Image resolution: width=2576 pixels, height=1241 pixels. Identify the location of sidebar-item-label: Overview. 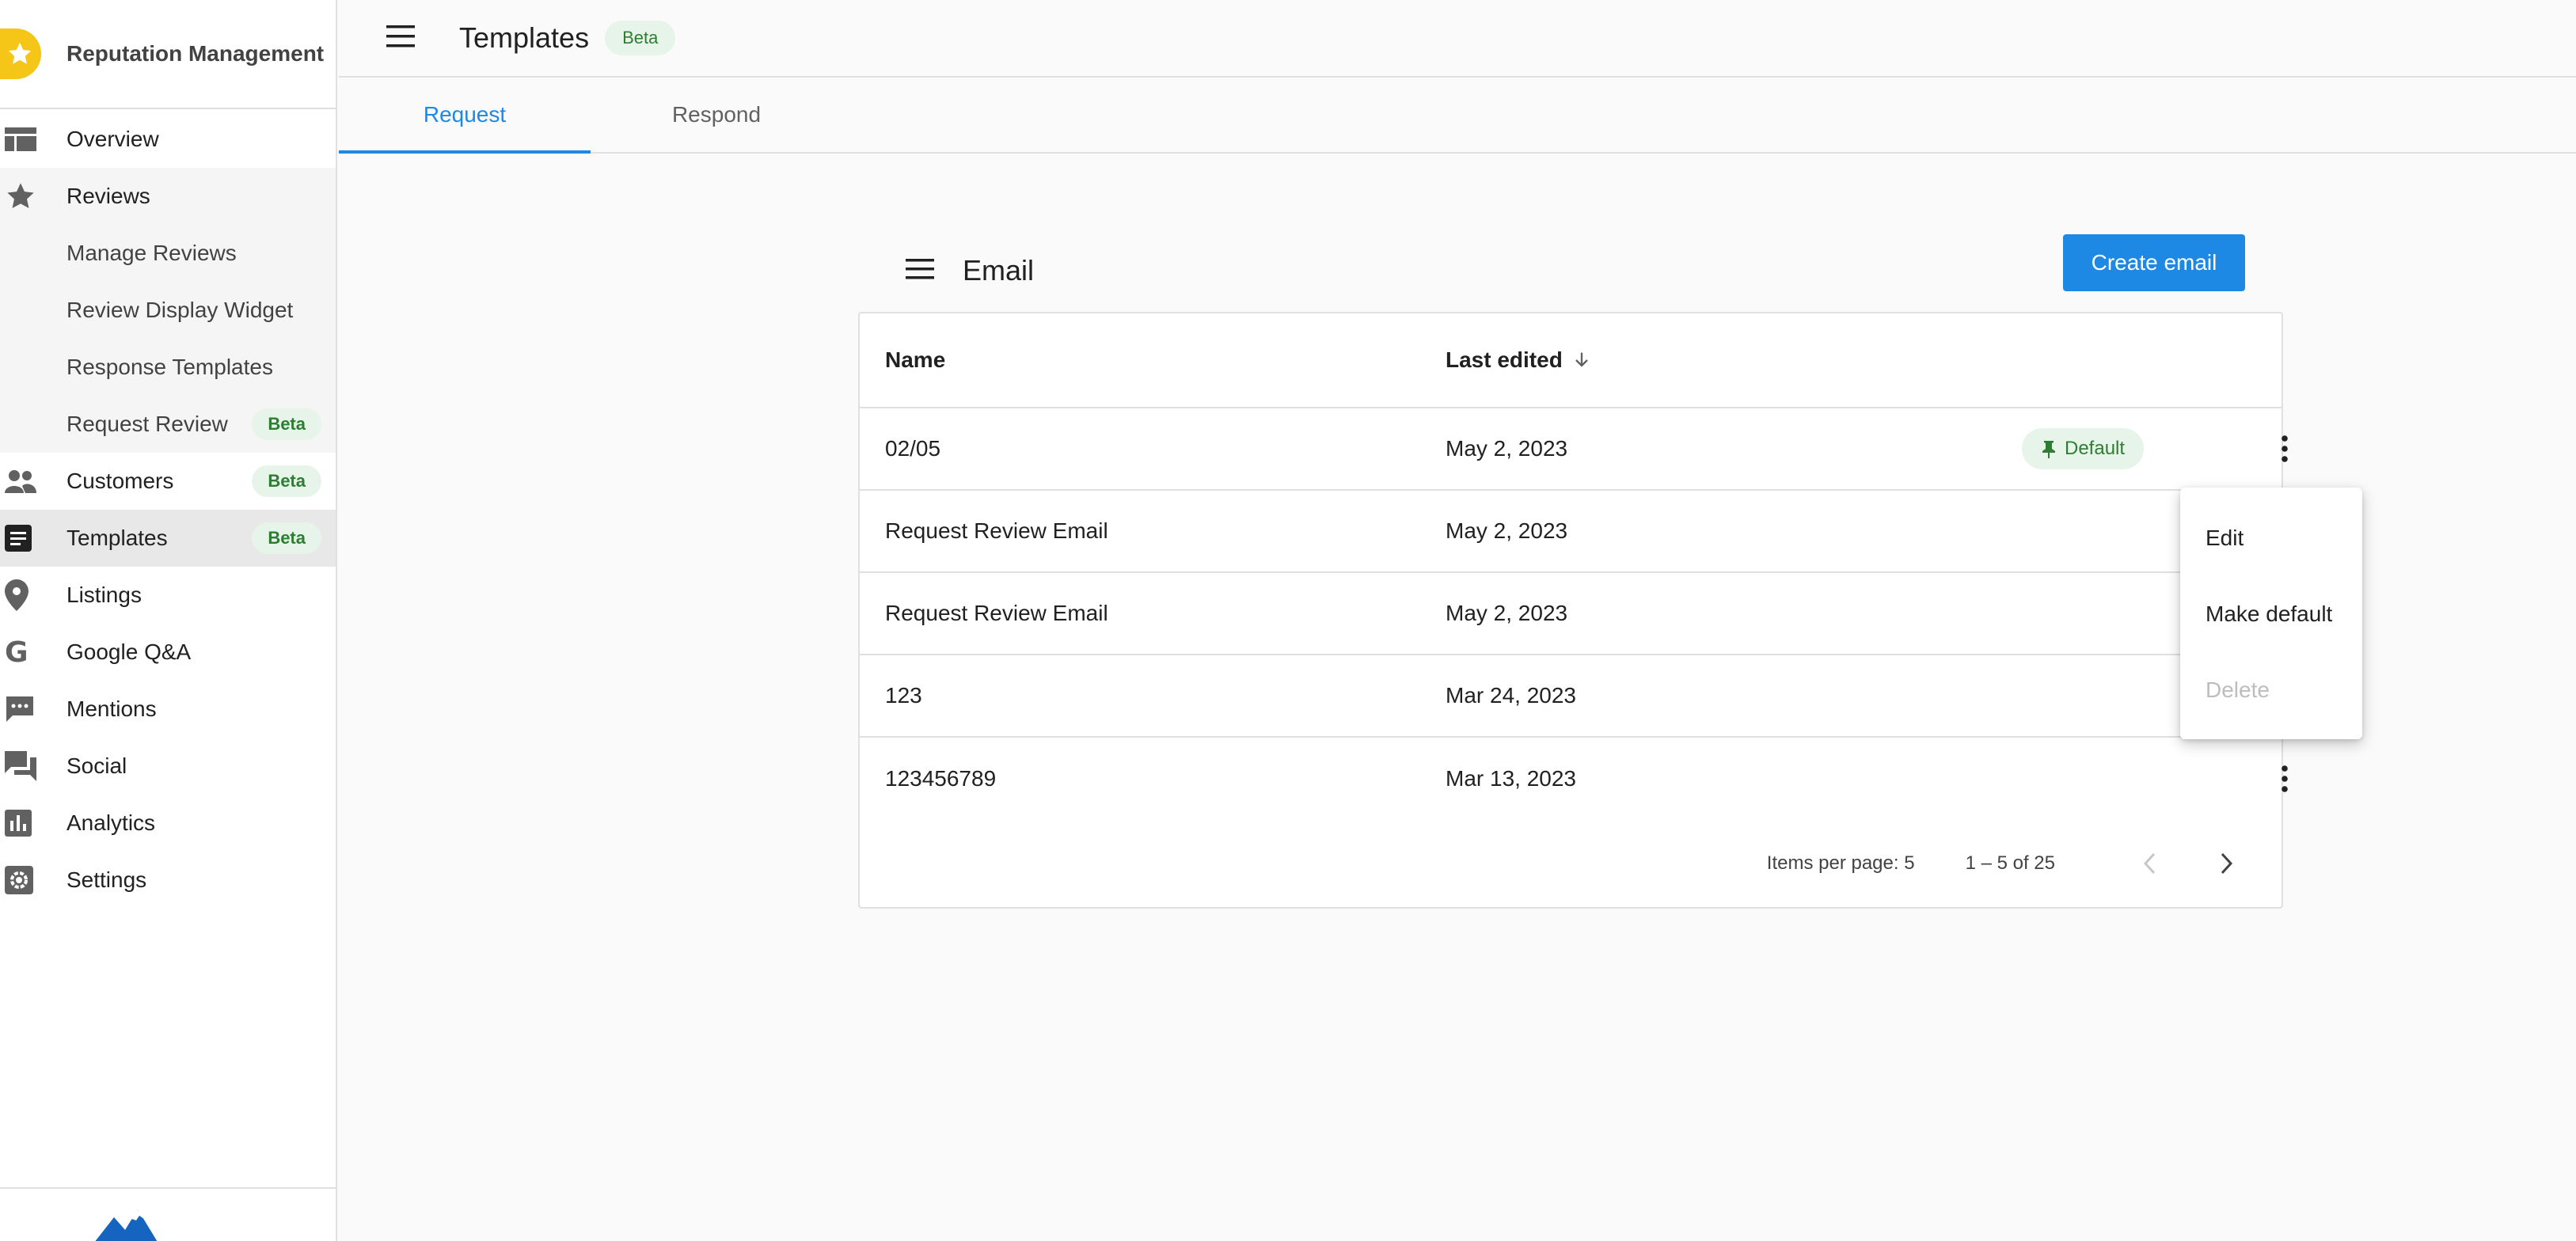
(112, 139).